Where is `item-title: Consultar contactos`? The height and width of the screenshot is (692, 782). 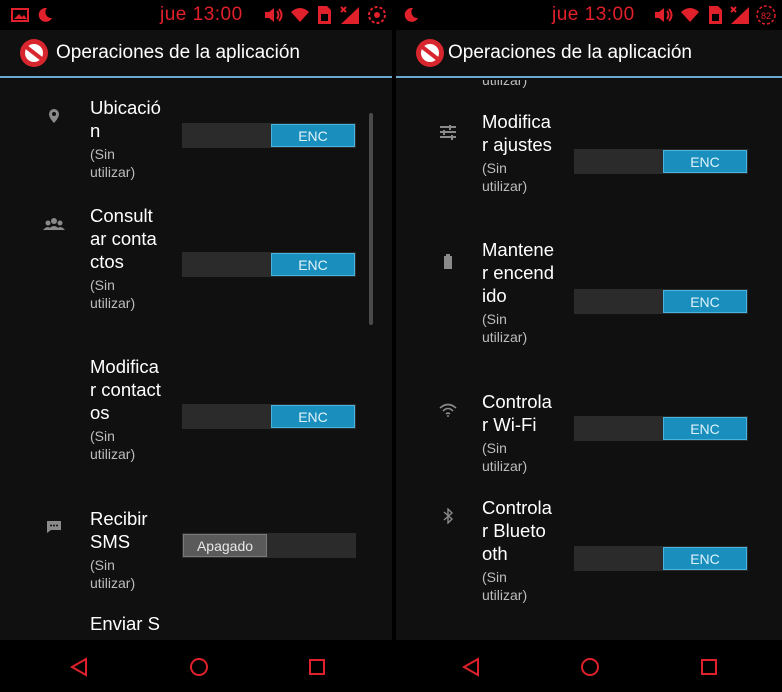 item-title: Consultar contactos is located at coordinates (123, 238).